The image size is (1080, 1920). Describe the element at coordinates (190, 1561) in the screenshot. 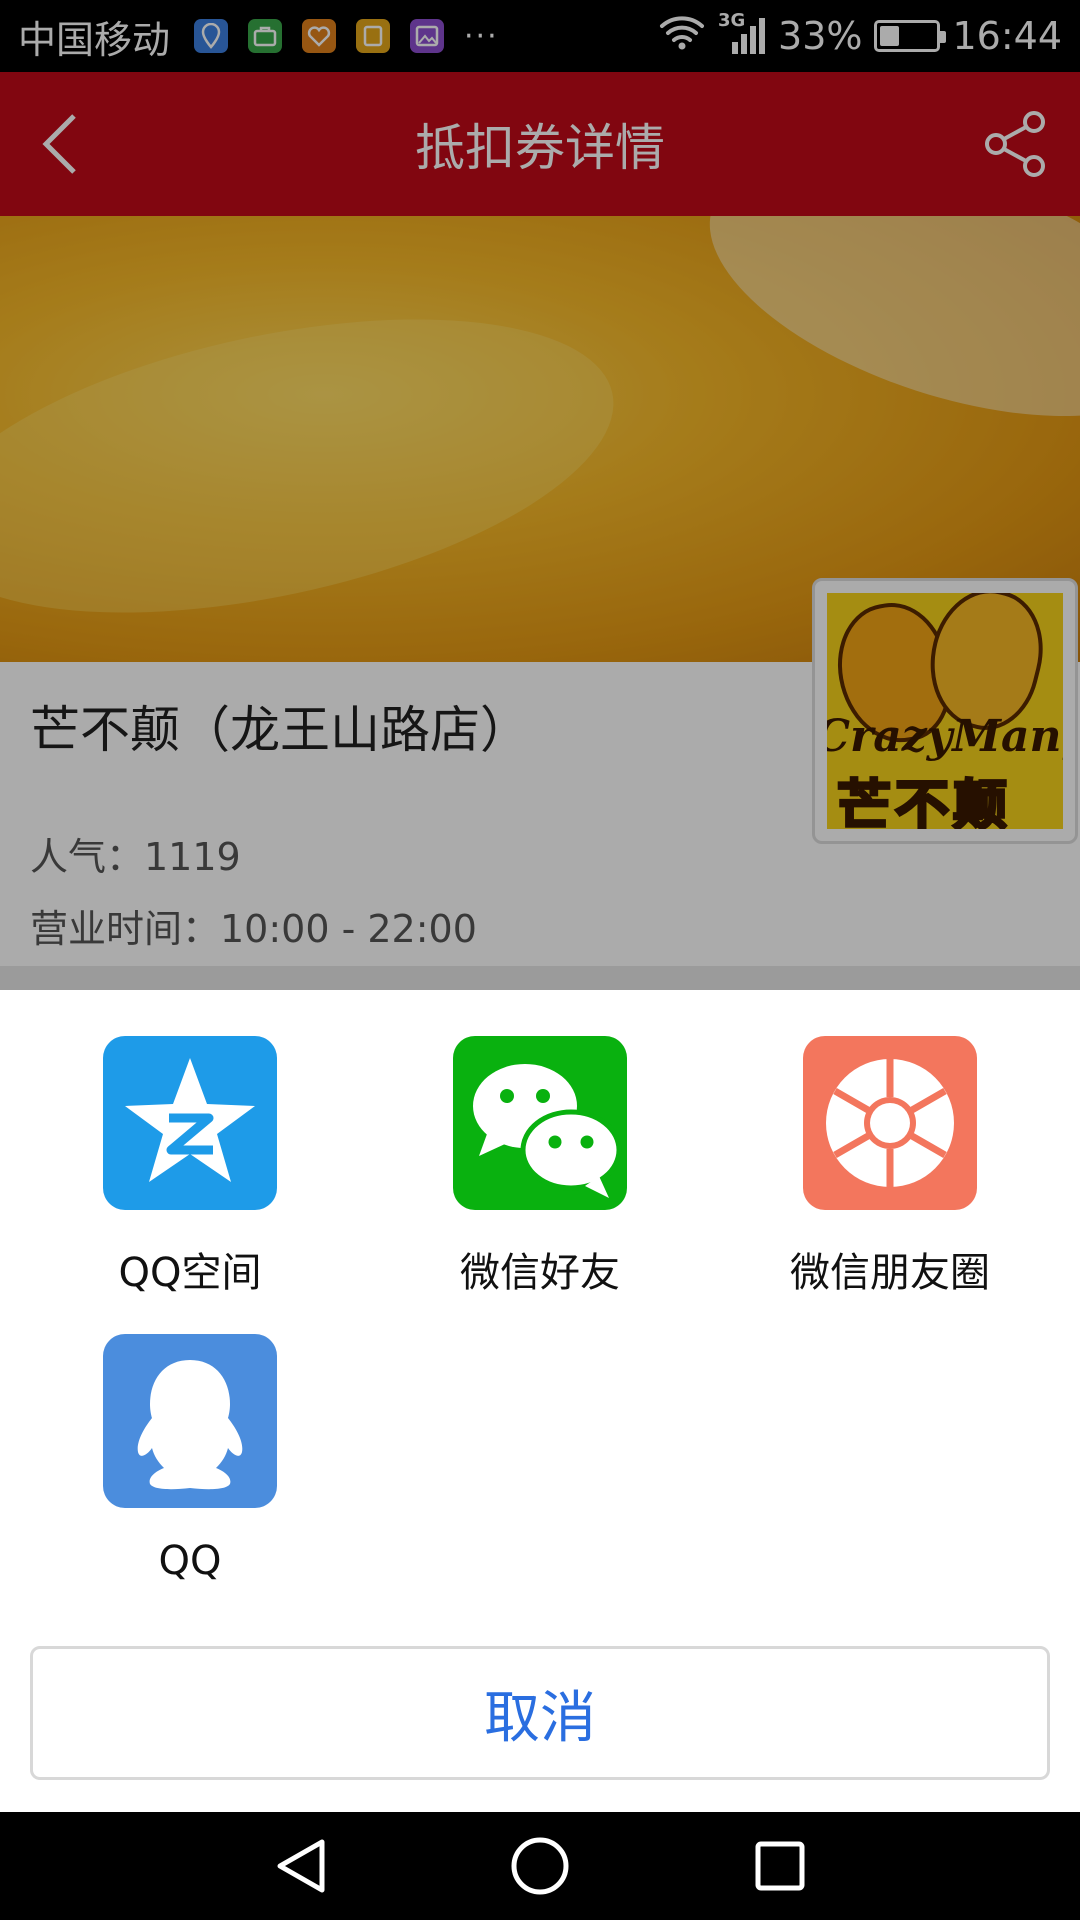

I see `share-label: QQ` at that location.